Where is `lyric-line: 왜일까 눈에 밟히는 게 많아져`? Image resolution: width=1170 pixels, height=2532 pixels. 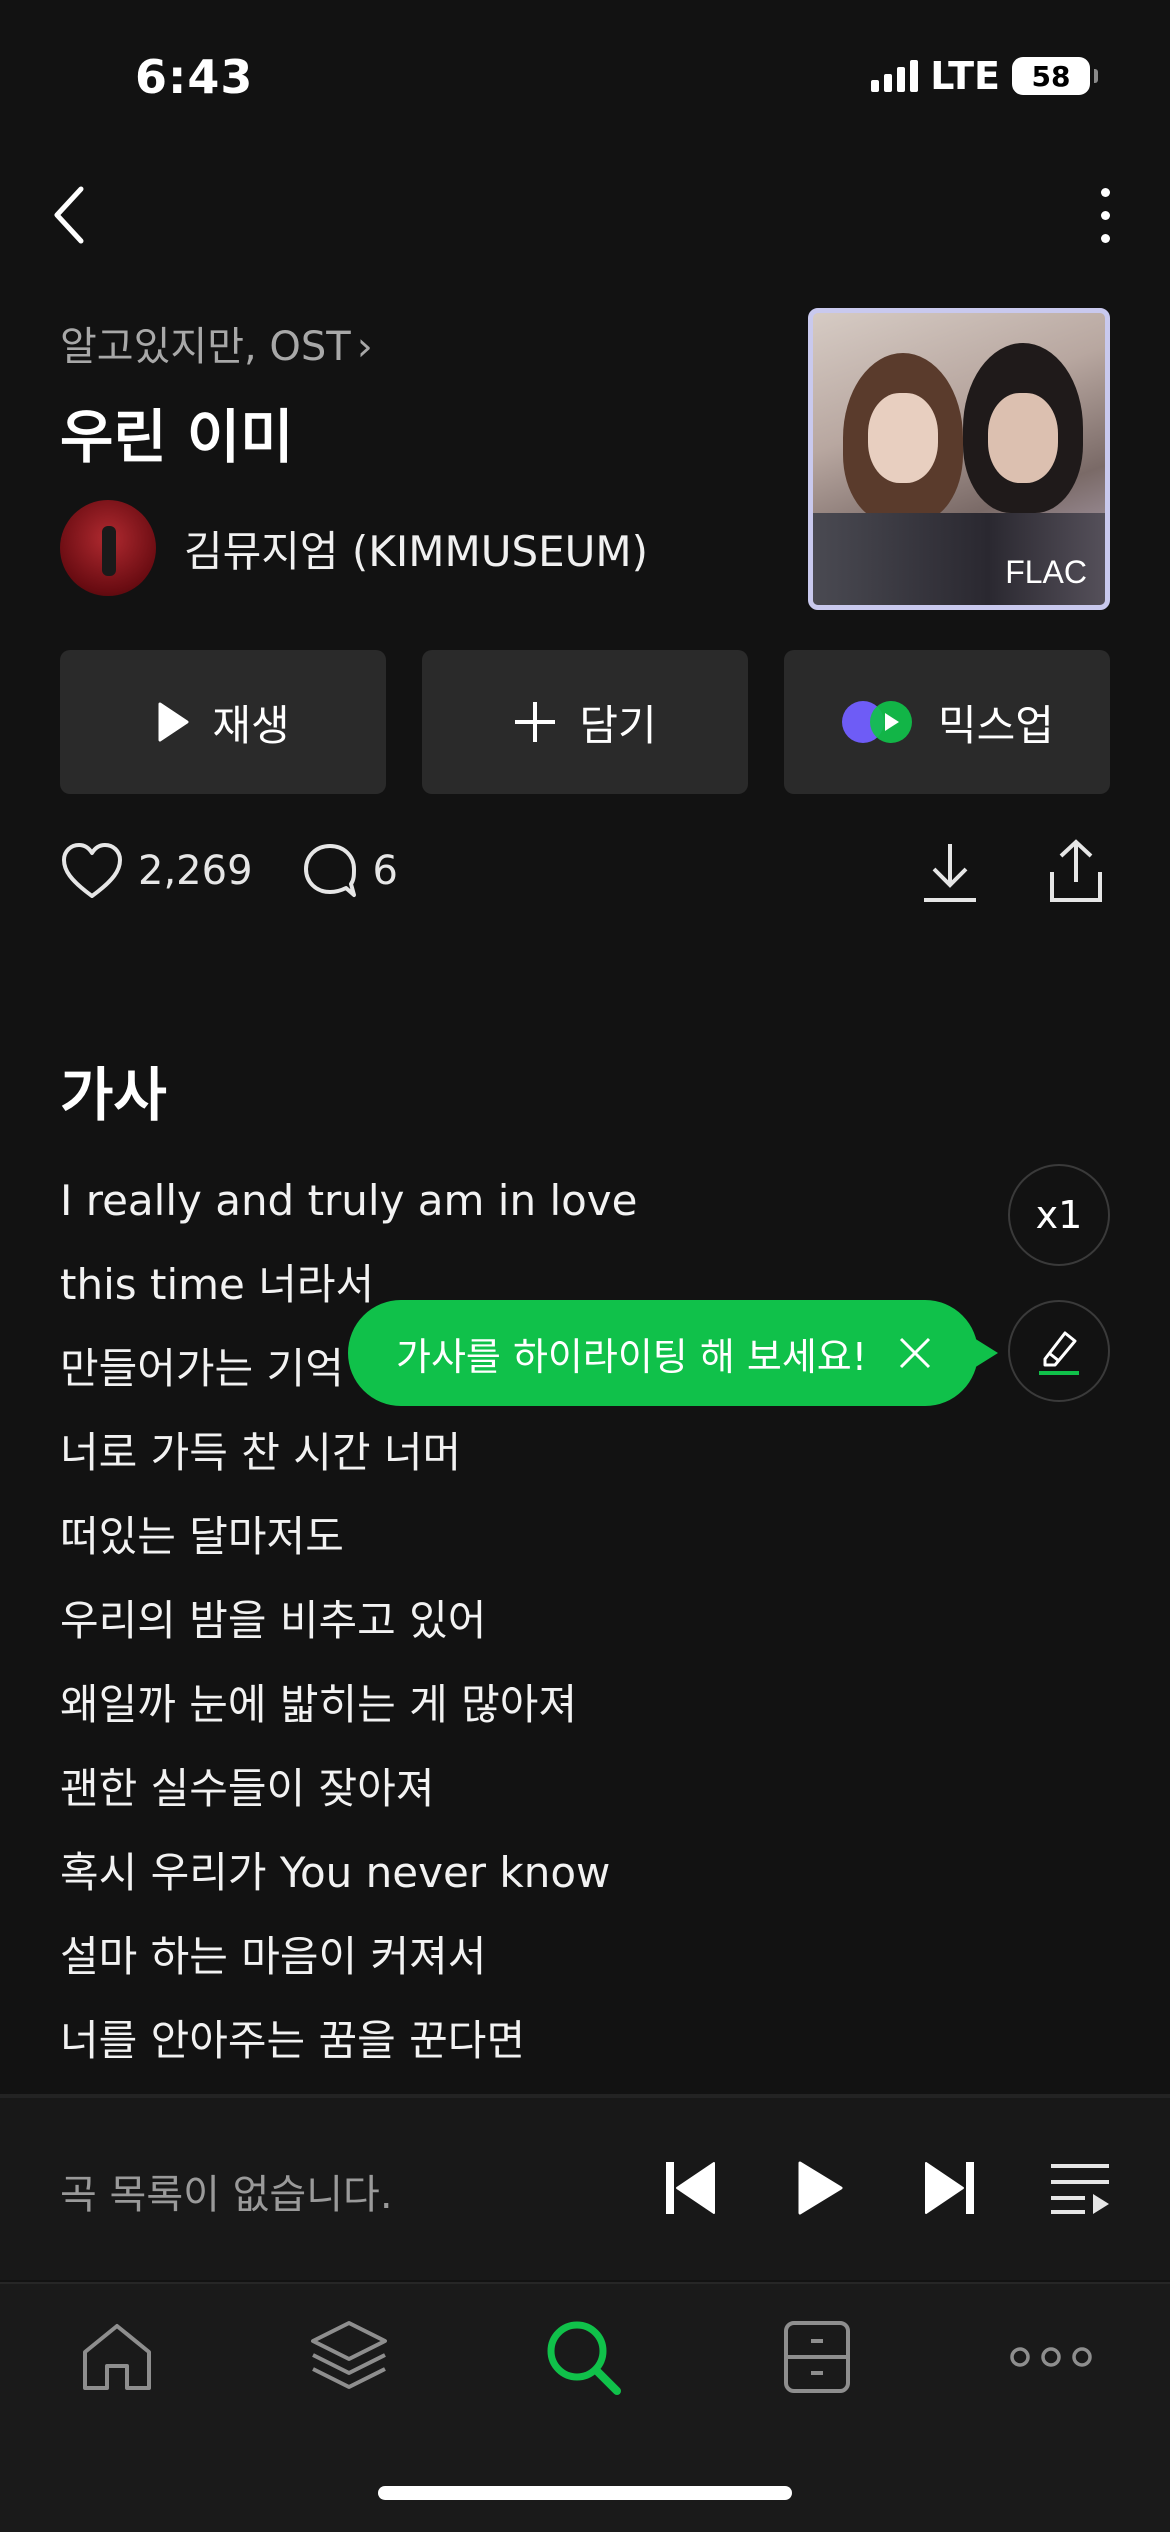 lyric-line: 왜일까 눈에 밟히는 게 많아져 is located at coordinates (349, 1716).